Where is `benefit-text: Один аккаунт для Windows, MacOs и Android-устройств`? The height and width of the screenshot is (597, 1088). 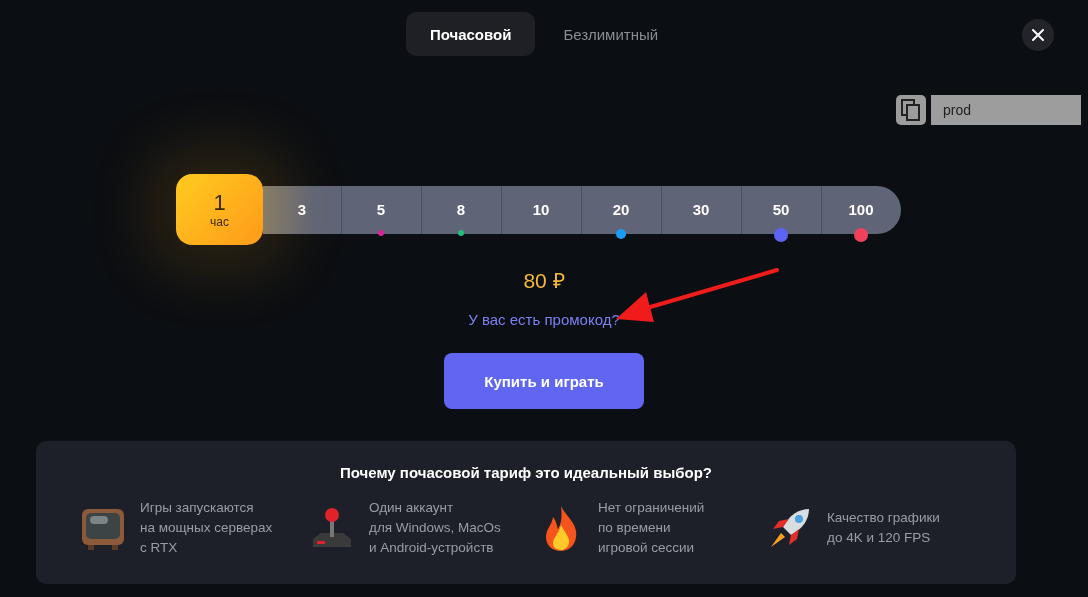
benefit-text: Один аккаунт для Windows, MacOs и Android-устройств is located at coordinates (435, 528).